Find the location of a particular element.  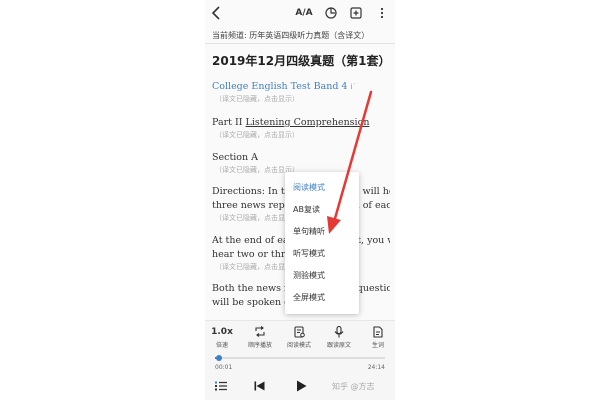

speed-icon: 1.0x is located at coordinates (222, 331).